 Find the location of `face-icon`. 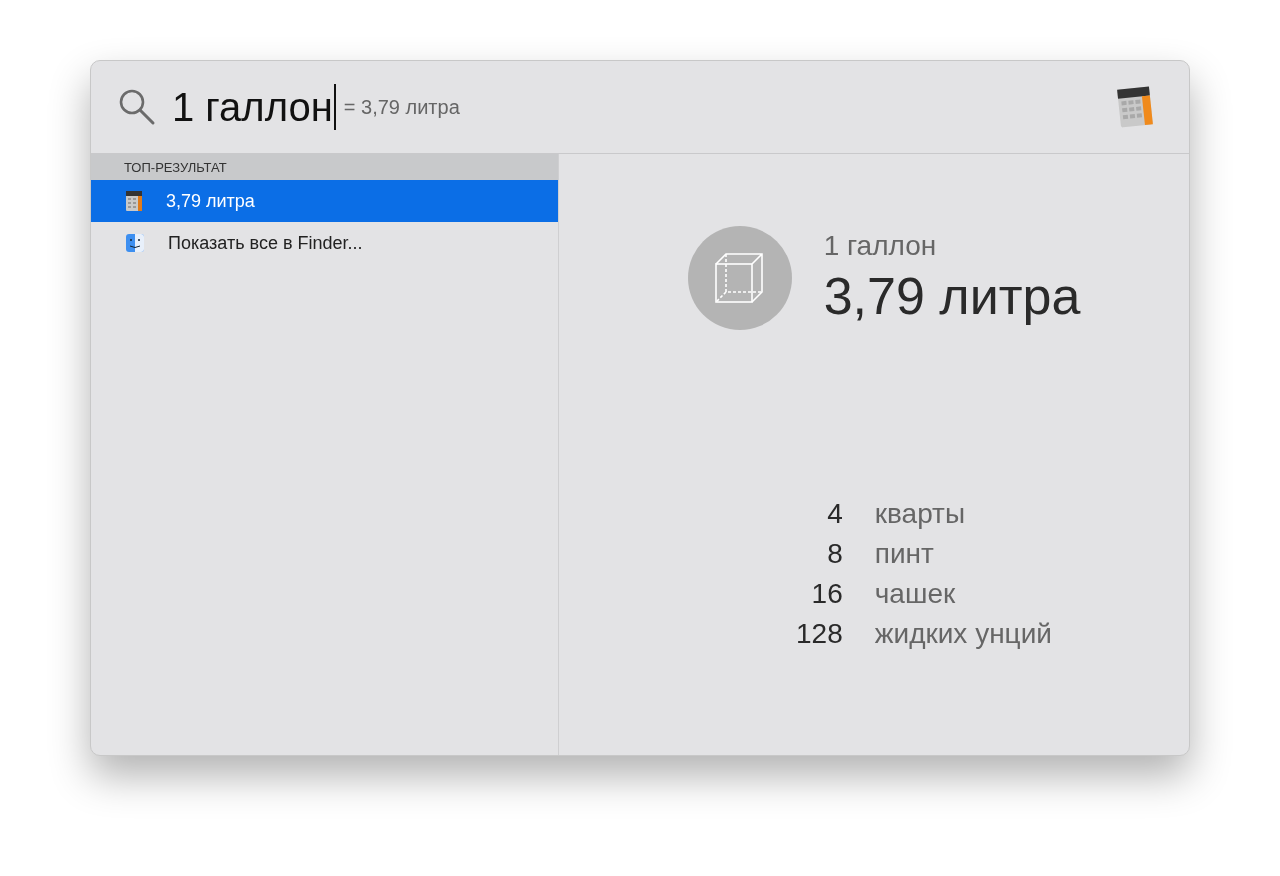

face-icon is located at coordinates (135, 243).